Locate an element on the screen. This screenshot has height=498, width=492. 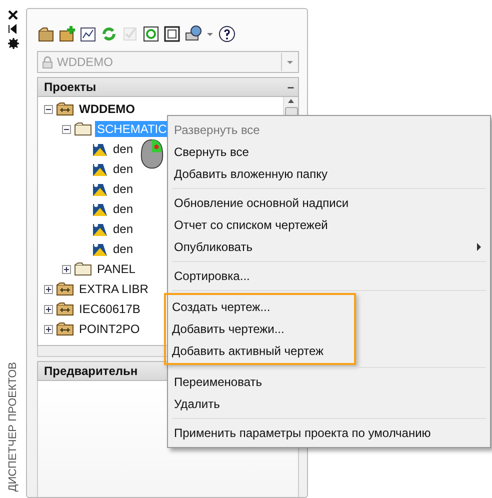
palette-title: ДИСПЕТЧЕР ПРОЕКТОВ is located at coordinates (13, 427).